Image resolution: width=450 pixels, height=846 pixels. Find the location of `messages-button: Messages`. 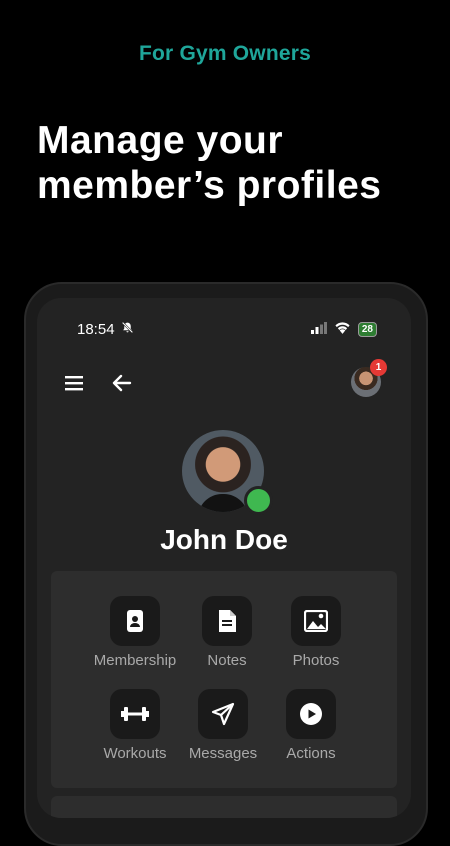

messages-button: Messages is located at coordinates (223, 725).